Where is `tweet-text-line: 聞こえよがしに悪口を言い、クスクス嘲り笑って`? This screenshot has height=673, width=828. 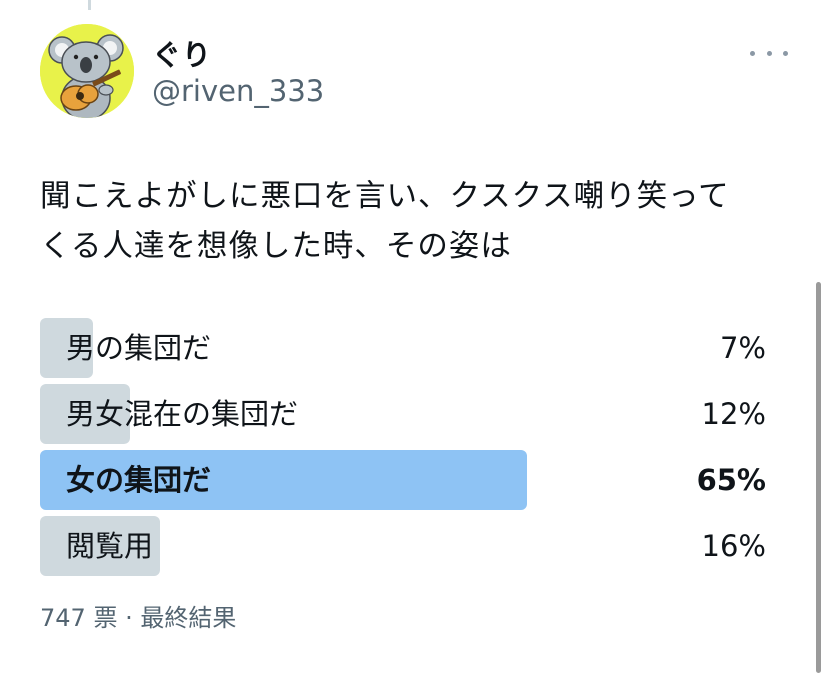
tweet-text-line: 聞こえよがしに悪口を言い、クスクス嘲り笑って is located at coordinates (385, 196).